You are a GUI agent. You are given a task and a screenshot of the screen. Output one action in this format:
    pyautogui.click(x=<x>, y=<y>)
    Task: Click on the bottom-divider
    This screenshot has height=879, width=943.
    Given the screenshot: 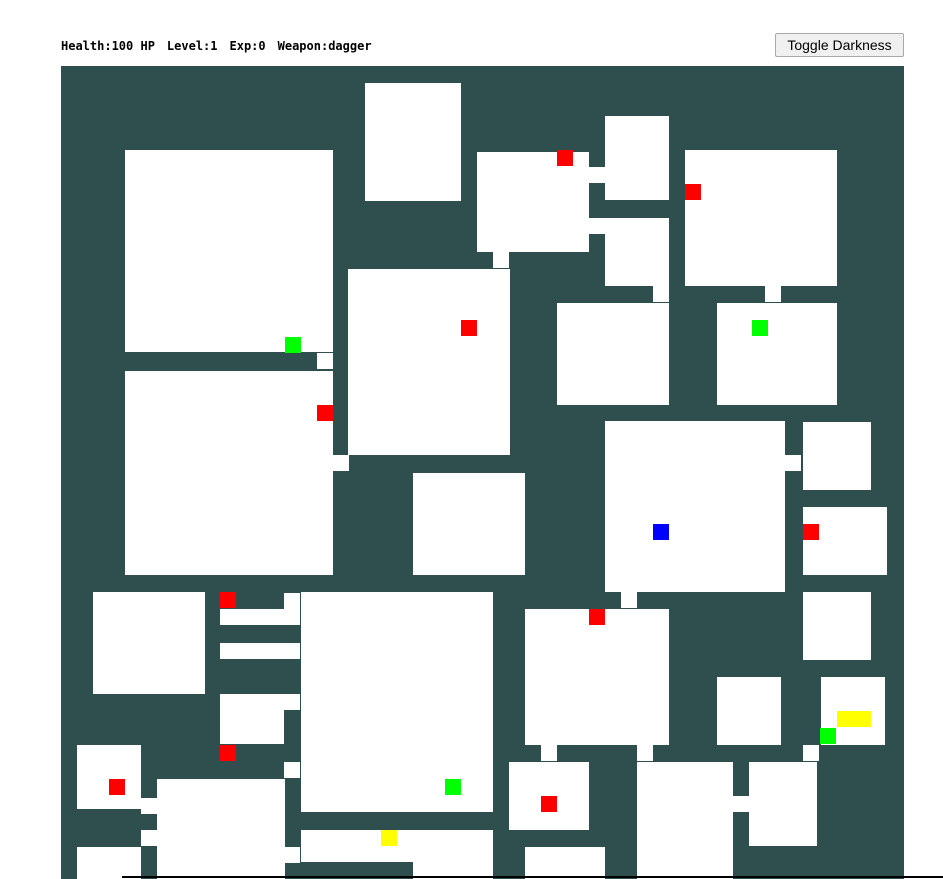 What is the action you would take?
    pyautogui.click(x=532, y=877)
    